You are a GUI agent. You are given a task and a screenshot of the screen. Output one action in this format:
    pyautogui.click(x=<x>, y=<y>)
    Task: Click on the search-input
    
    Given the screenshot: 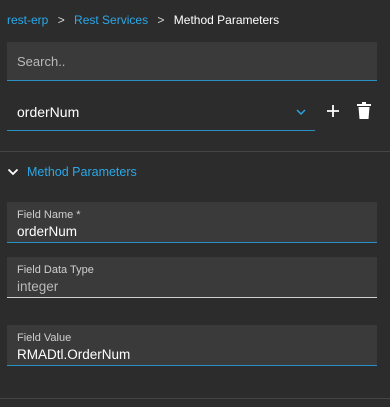 What is the action you would take?
    pyautogui.click(x=192, y=61)
    